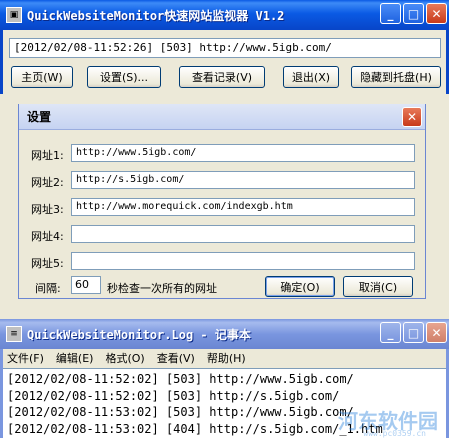 The height and width of the screenshot is (438, 449). I want to click on url5-label: 网址5:, so click(47, 263).